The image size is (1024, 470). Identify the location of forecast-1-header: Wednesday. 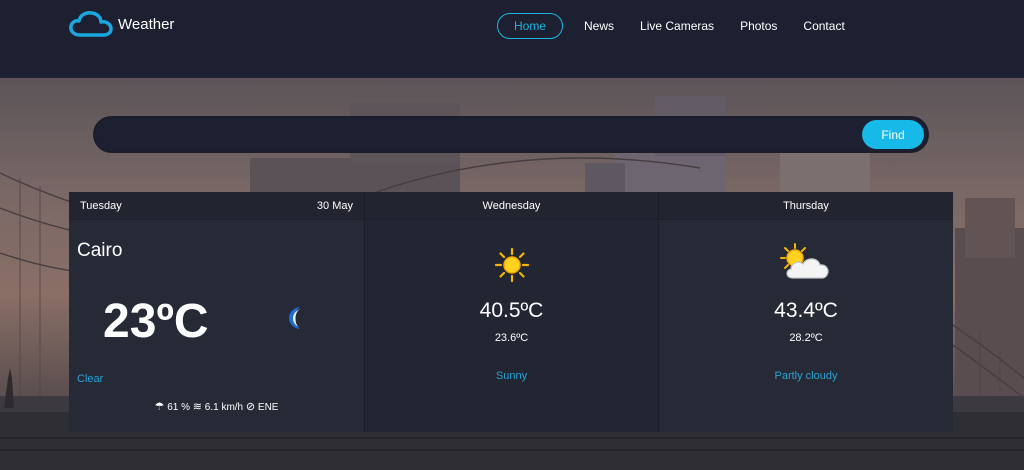
(511, 206).